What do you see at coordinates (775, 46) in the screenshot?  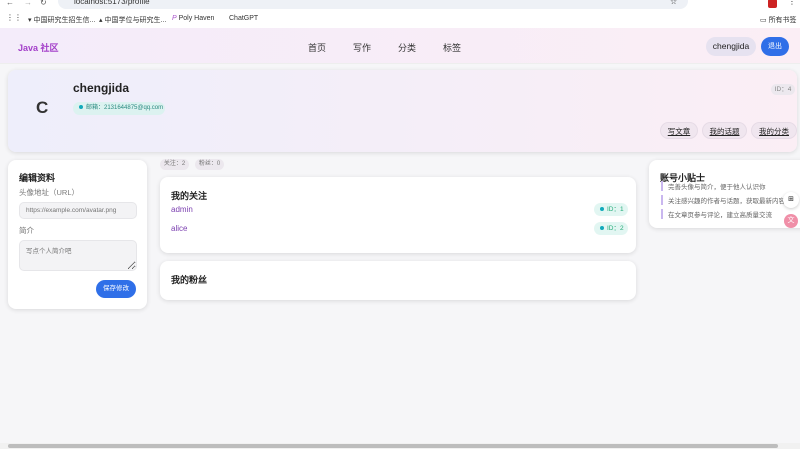 I see `logout-button: 退出` at bounding box center [775, 46].